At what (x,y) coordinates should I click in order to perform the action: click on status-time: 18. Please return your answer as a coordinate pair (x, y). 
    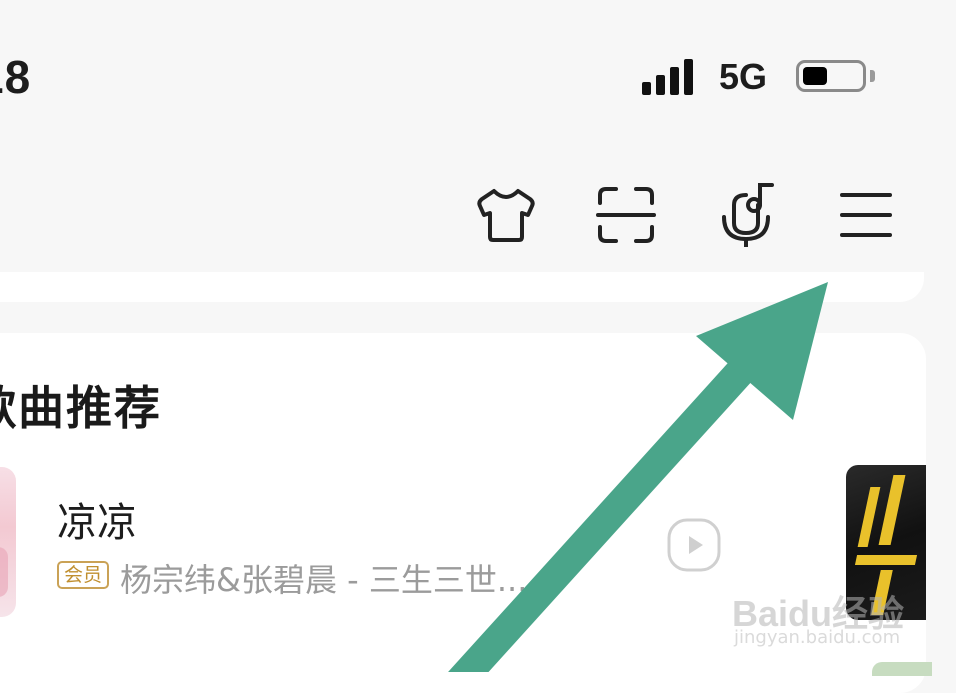
    Looking at the image, I should click on (16, 77).